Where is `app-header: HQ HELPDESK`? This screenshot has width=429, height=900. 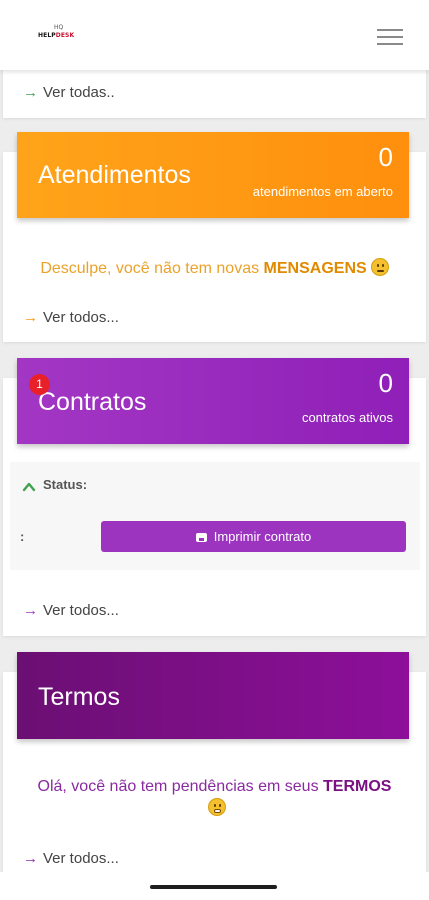 app-header: HQ HELPDESK is located at coordinates (214, 35).